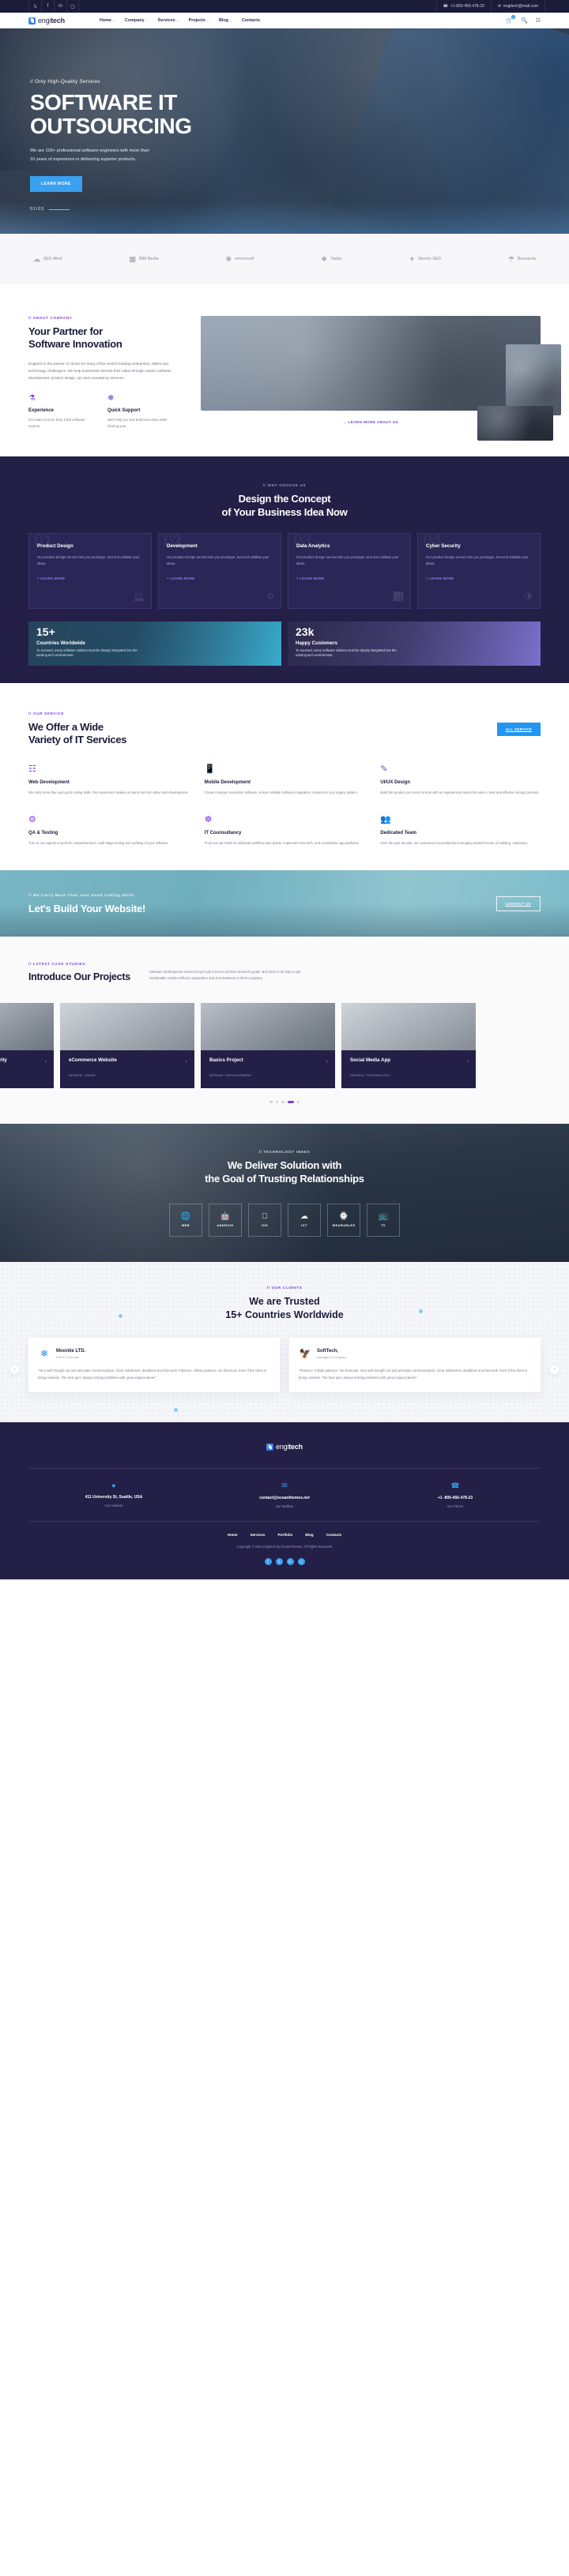 The image size is (569, 2576). What do you see at coordinates (331, 259) in the screenshot?
I see `client-logo: ❖ Yadav` at bounding box center [331, 259].